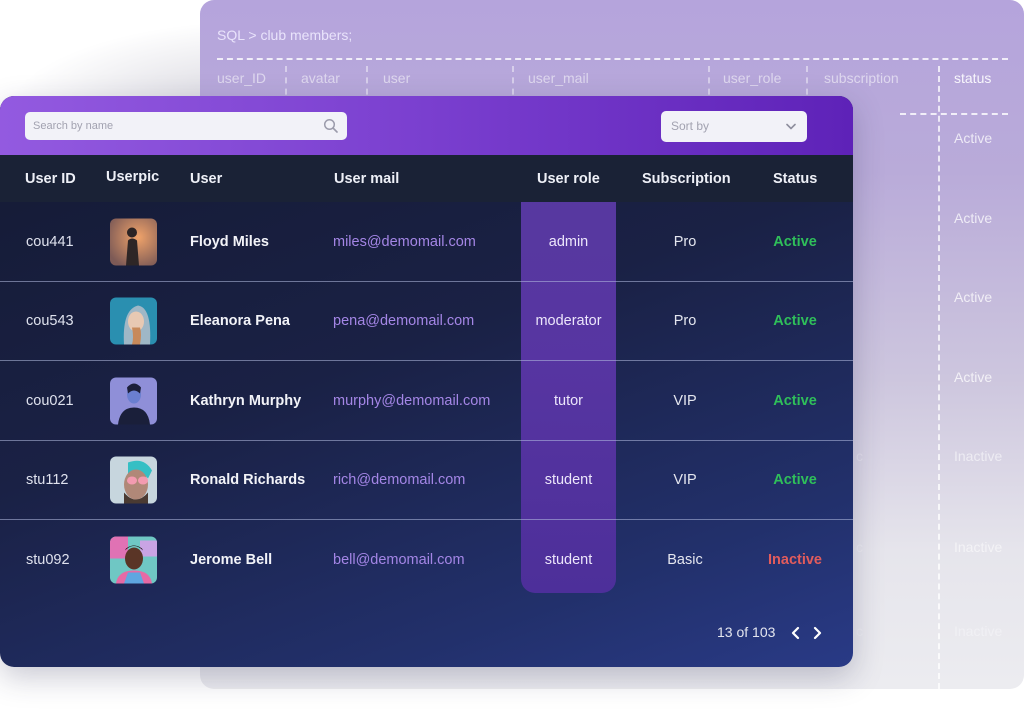 This screenshot has height=714, width=1024. What do you see at coordinates (752, 78) in the screenshot?
I see `sql-col-user-role: user_role` at bounding box center [752, 78].